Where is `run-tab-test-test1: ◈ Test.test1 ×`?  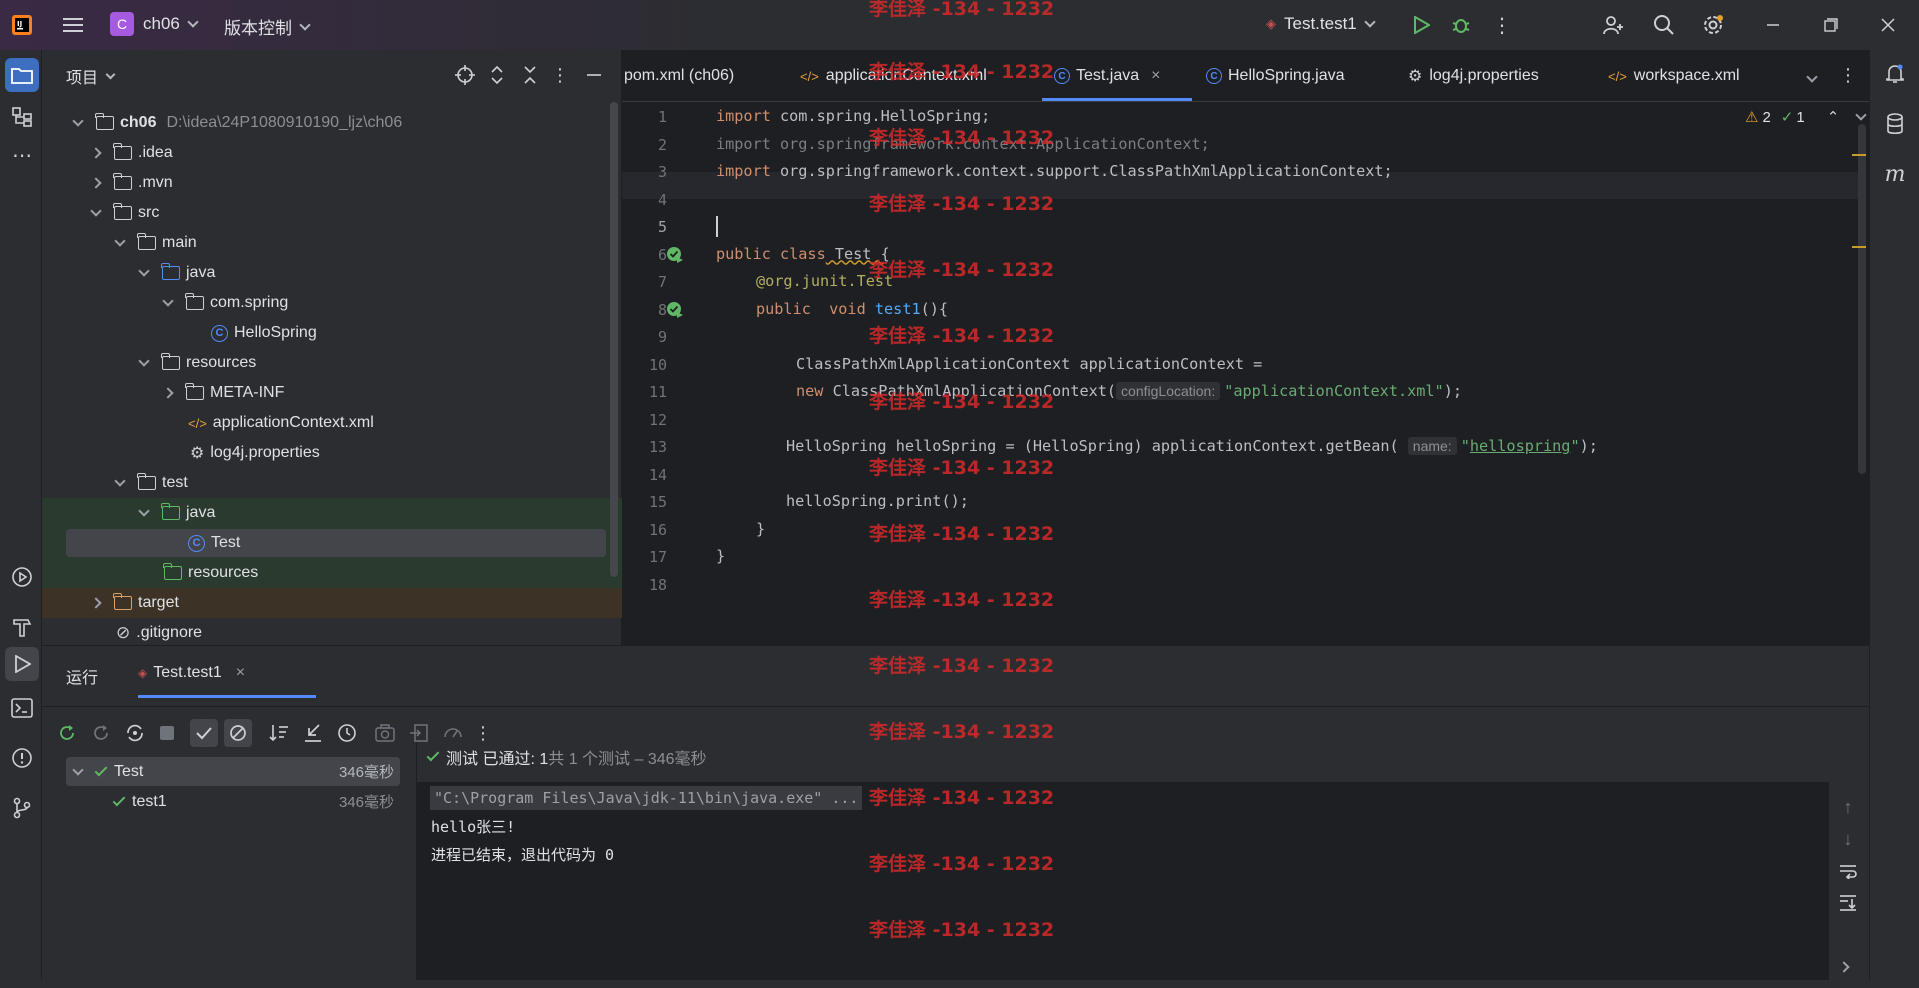
run-tab-test-test1: ◈ Test.test1 × is located at coordinates (191, 673).